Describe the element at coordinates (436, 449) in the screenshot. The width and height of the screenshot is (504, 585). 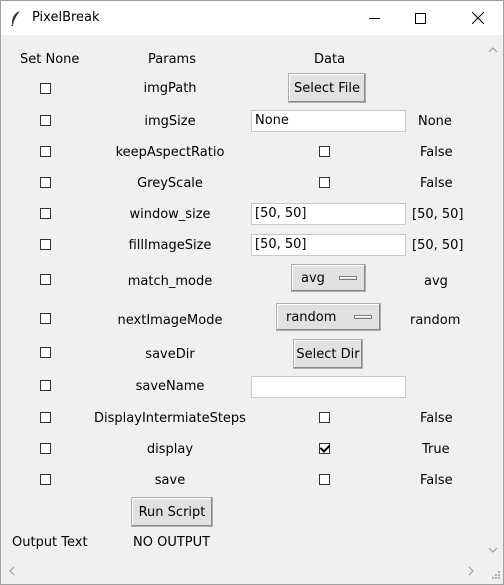
I see `display-value: True` at that location.